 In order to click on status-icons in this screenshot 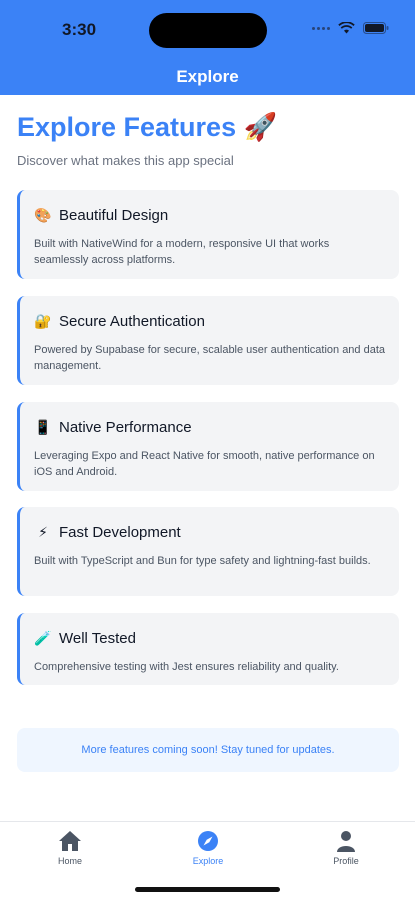, I will do `click(350, 28)`.